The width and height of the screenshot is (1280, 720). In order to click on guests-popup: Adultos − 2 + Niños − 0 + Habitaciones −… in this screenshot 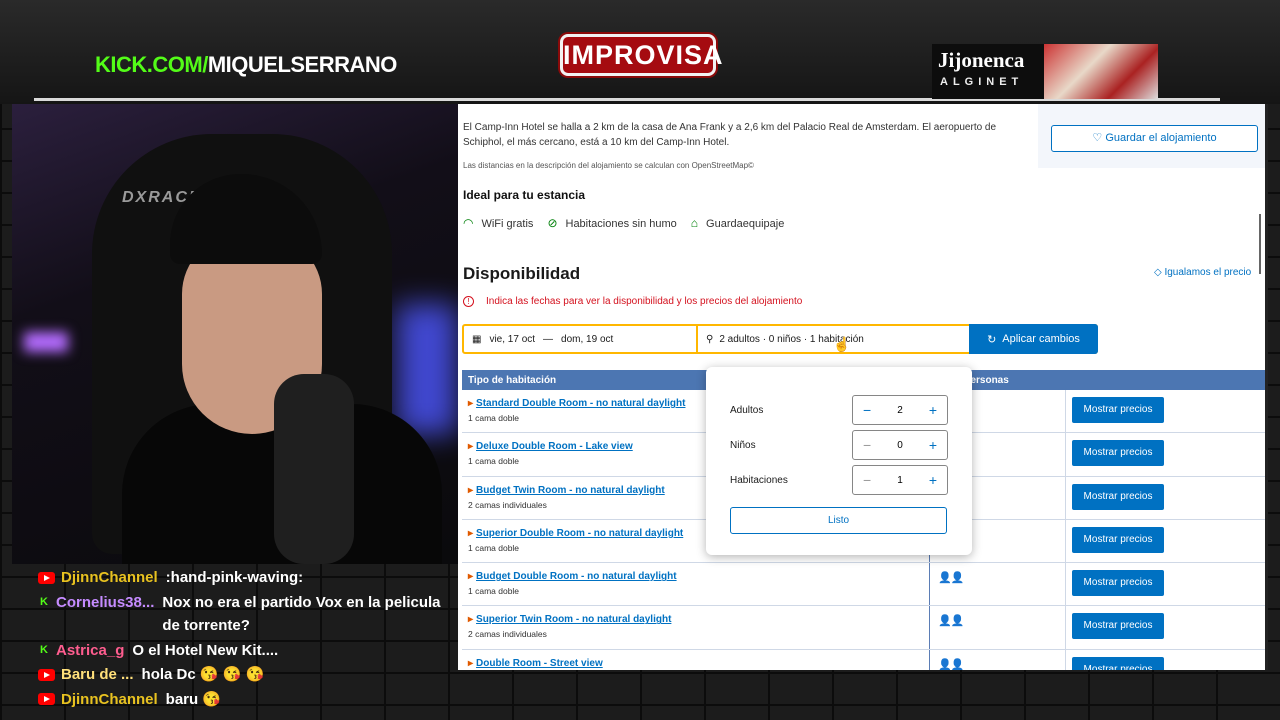, I will do `click(839, 461)`.